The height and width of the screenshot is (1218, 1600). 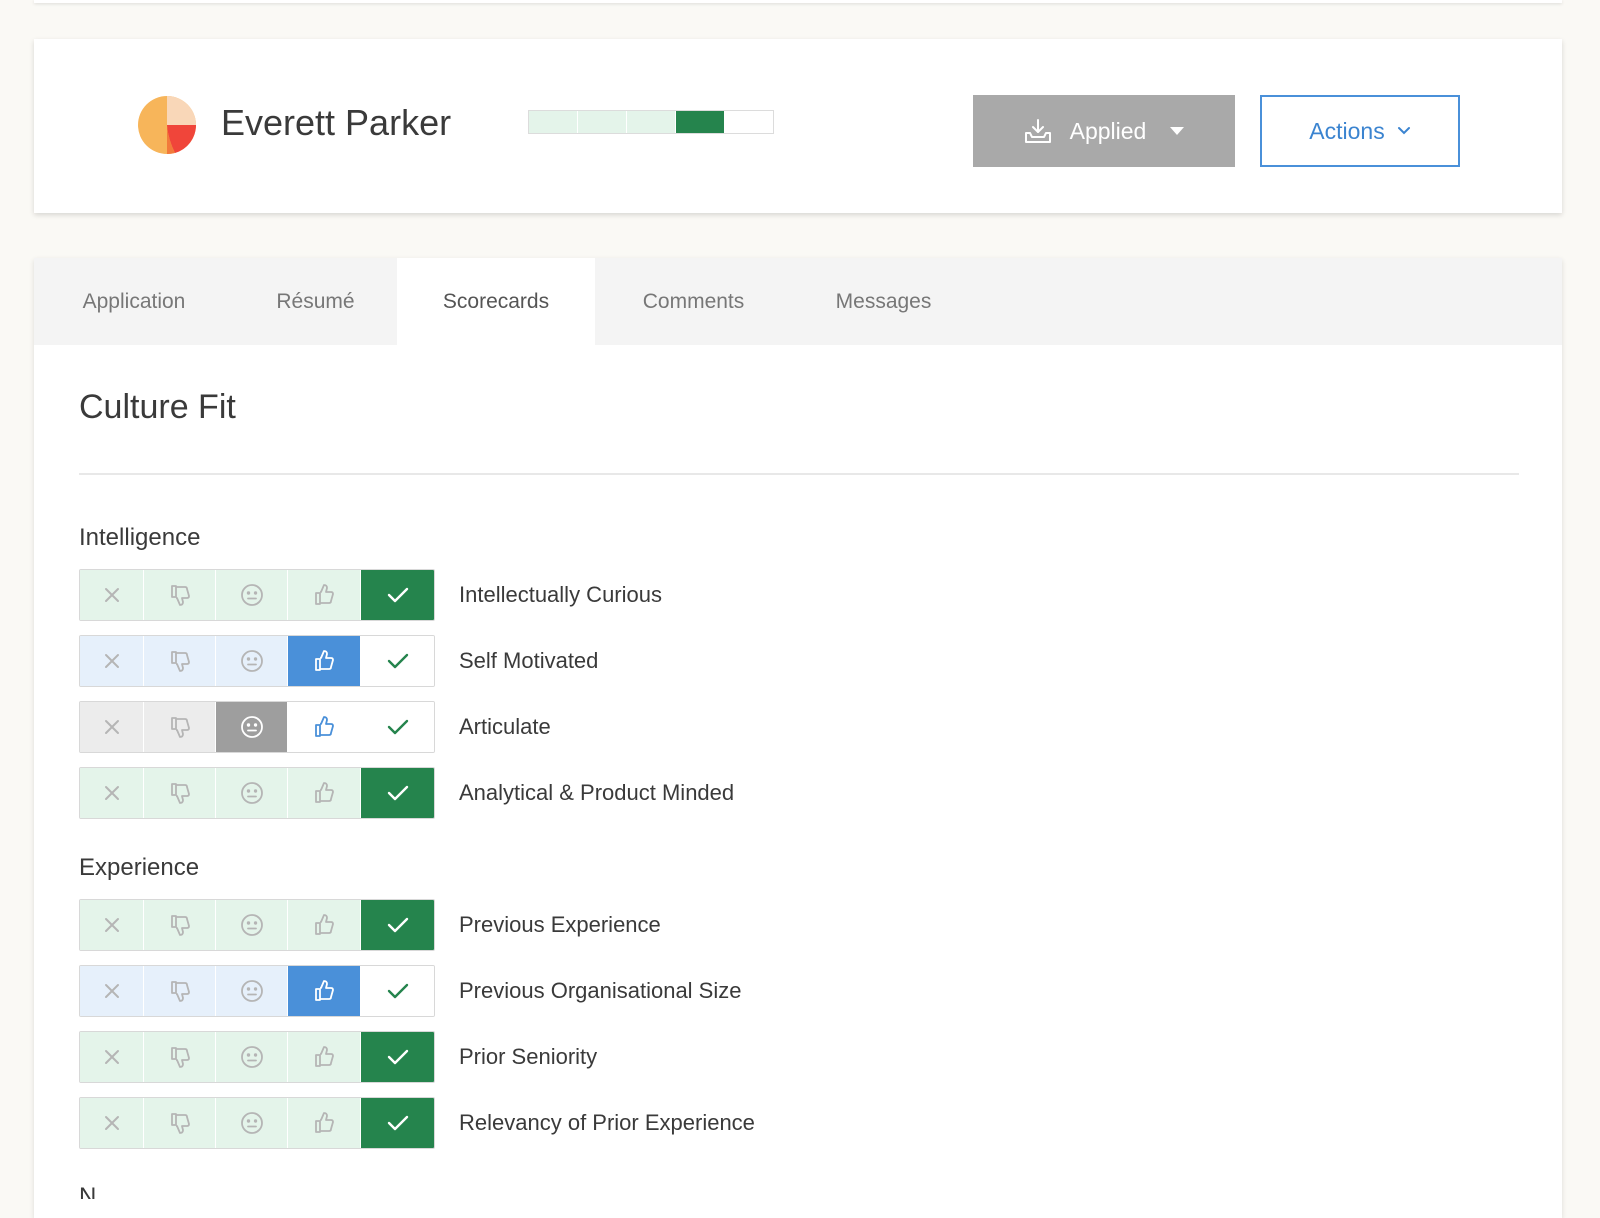 What do you see at coordinates (693, 301) in the screenshot?
I see `tab-comments: Comments` at bounding box center [693, 301].